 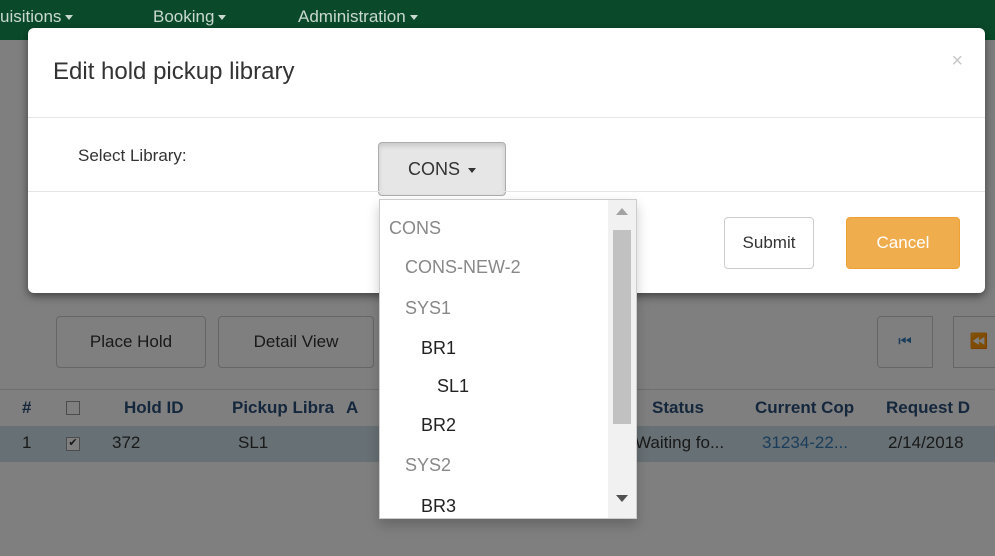 I want to click on modal-header-divider, so click(x=506, y=117).